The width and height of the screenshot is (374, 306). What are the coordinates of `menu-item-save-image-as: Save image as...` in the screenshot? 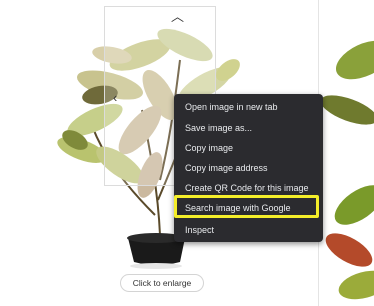 It's located at (218, 128).